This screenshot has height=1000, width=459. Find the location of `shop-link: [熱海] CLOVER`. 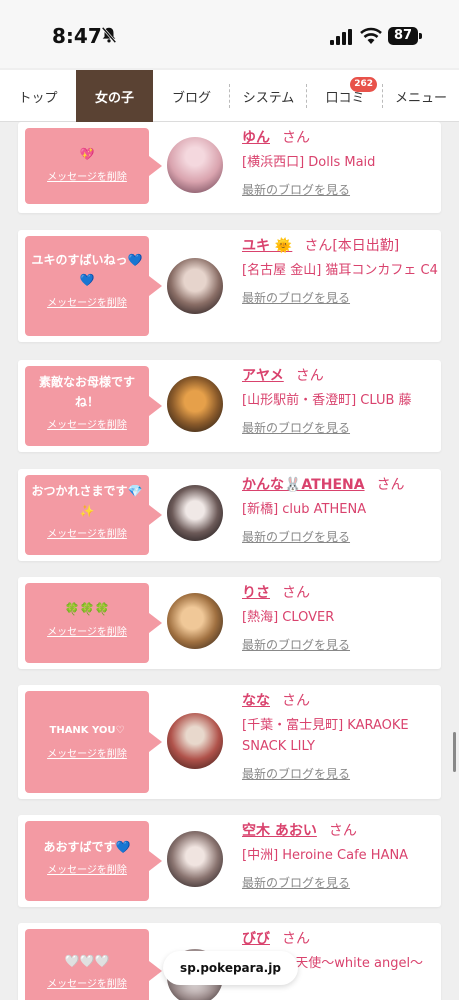

shop-link: [熱海] CLOVER is located at coordinates (340, 617).